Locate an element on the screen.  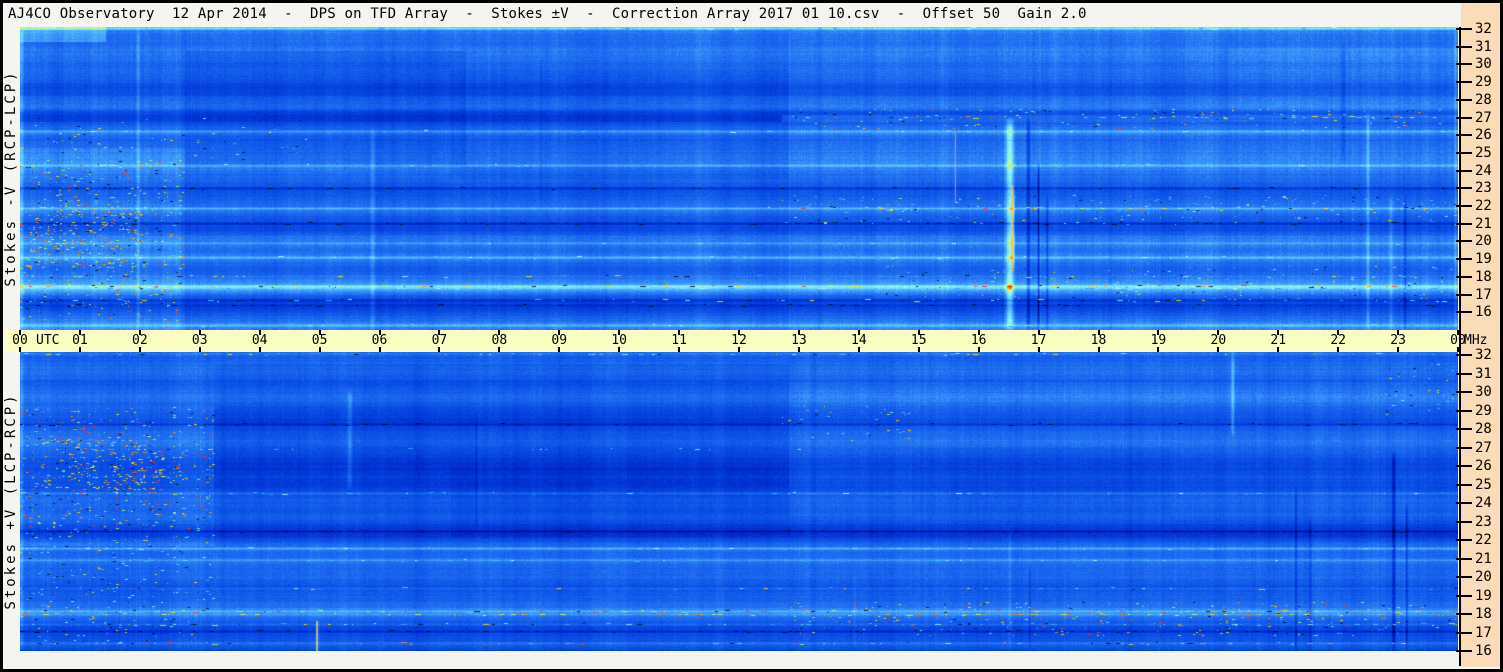
time-tick-label: 03 is located at coordinates (199, 340).